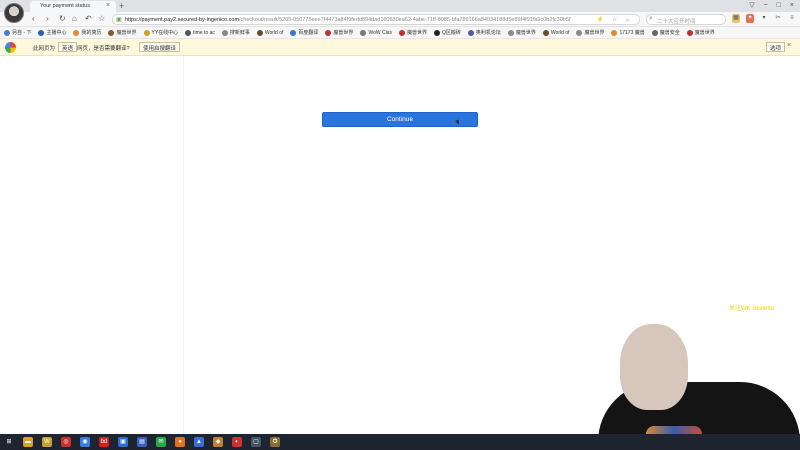  What do you see at coordinates (68, 47) in the screenshot?
I see `translate-language-select: 英语` at bounding box center [68, 47].